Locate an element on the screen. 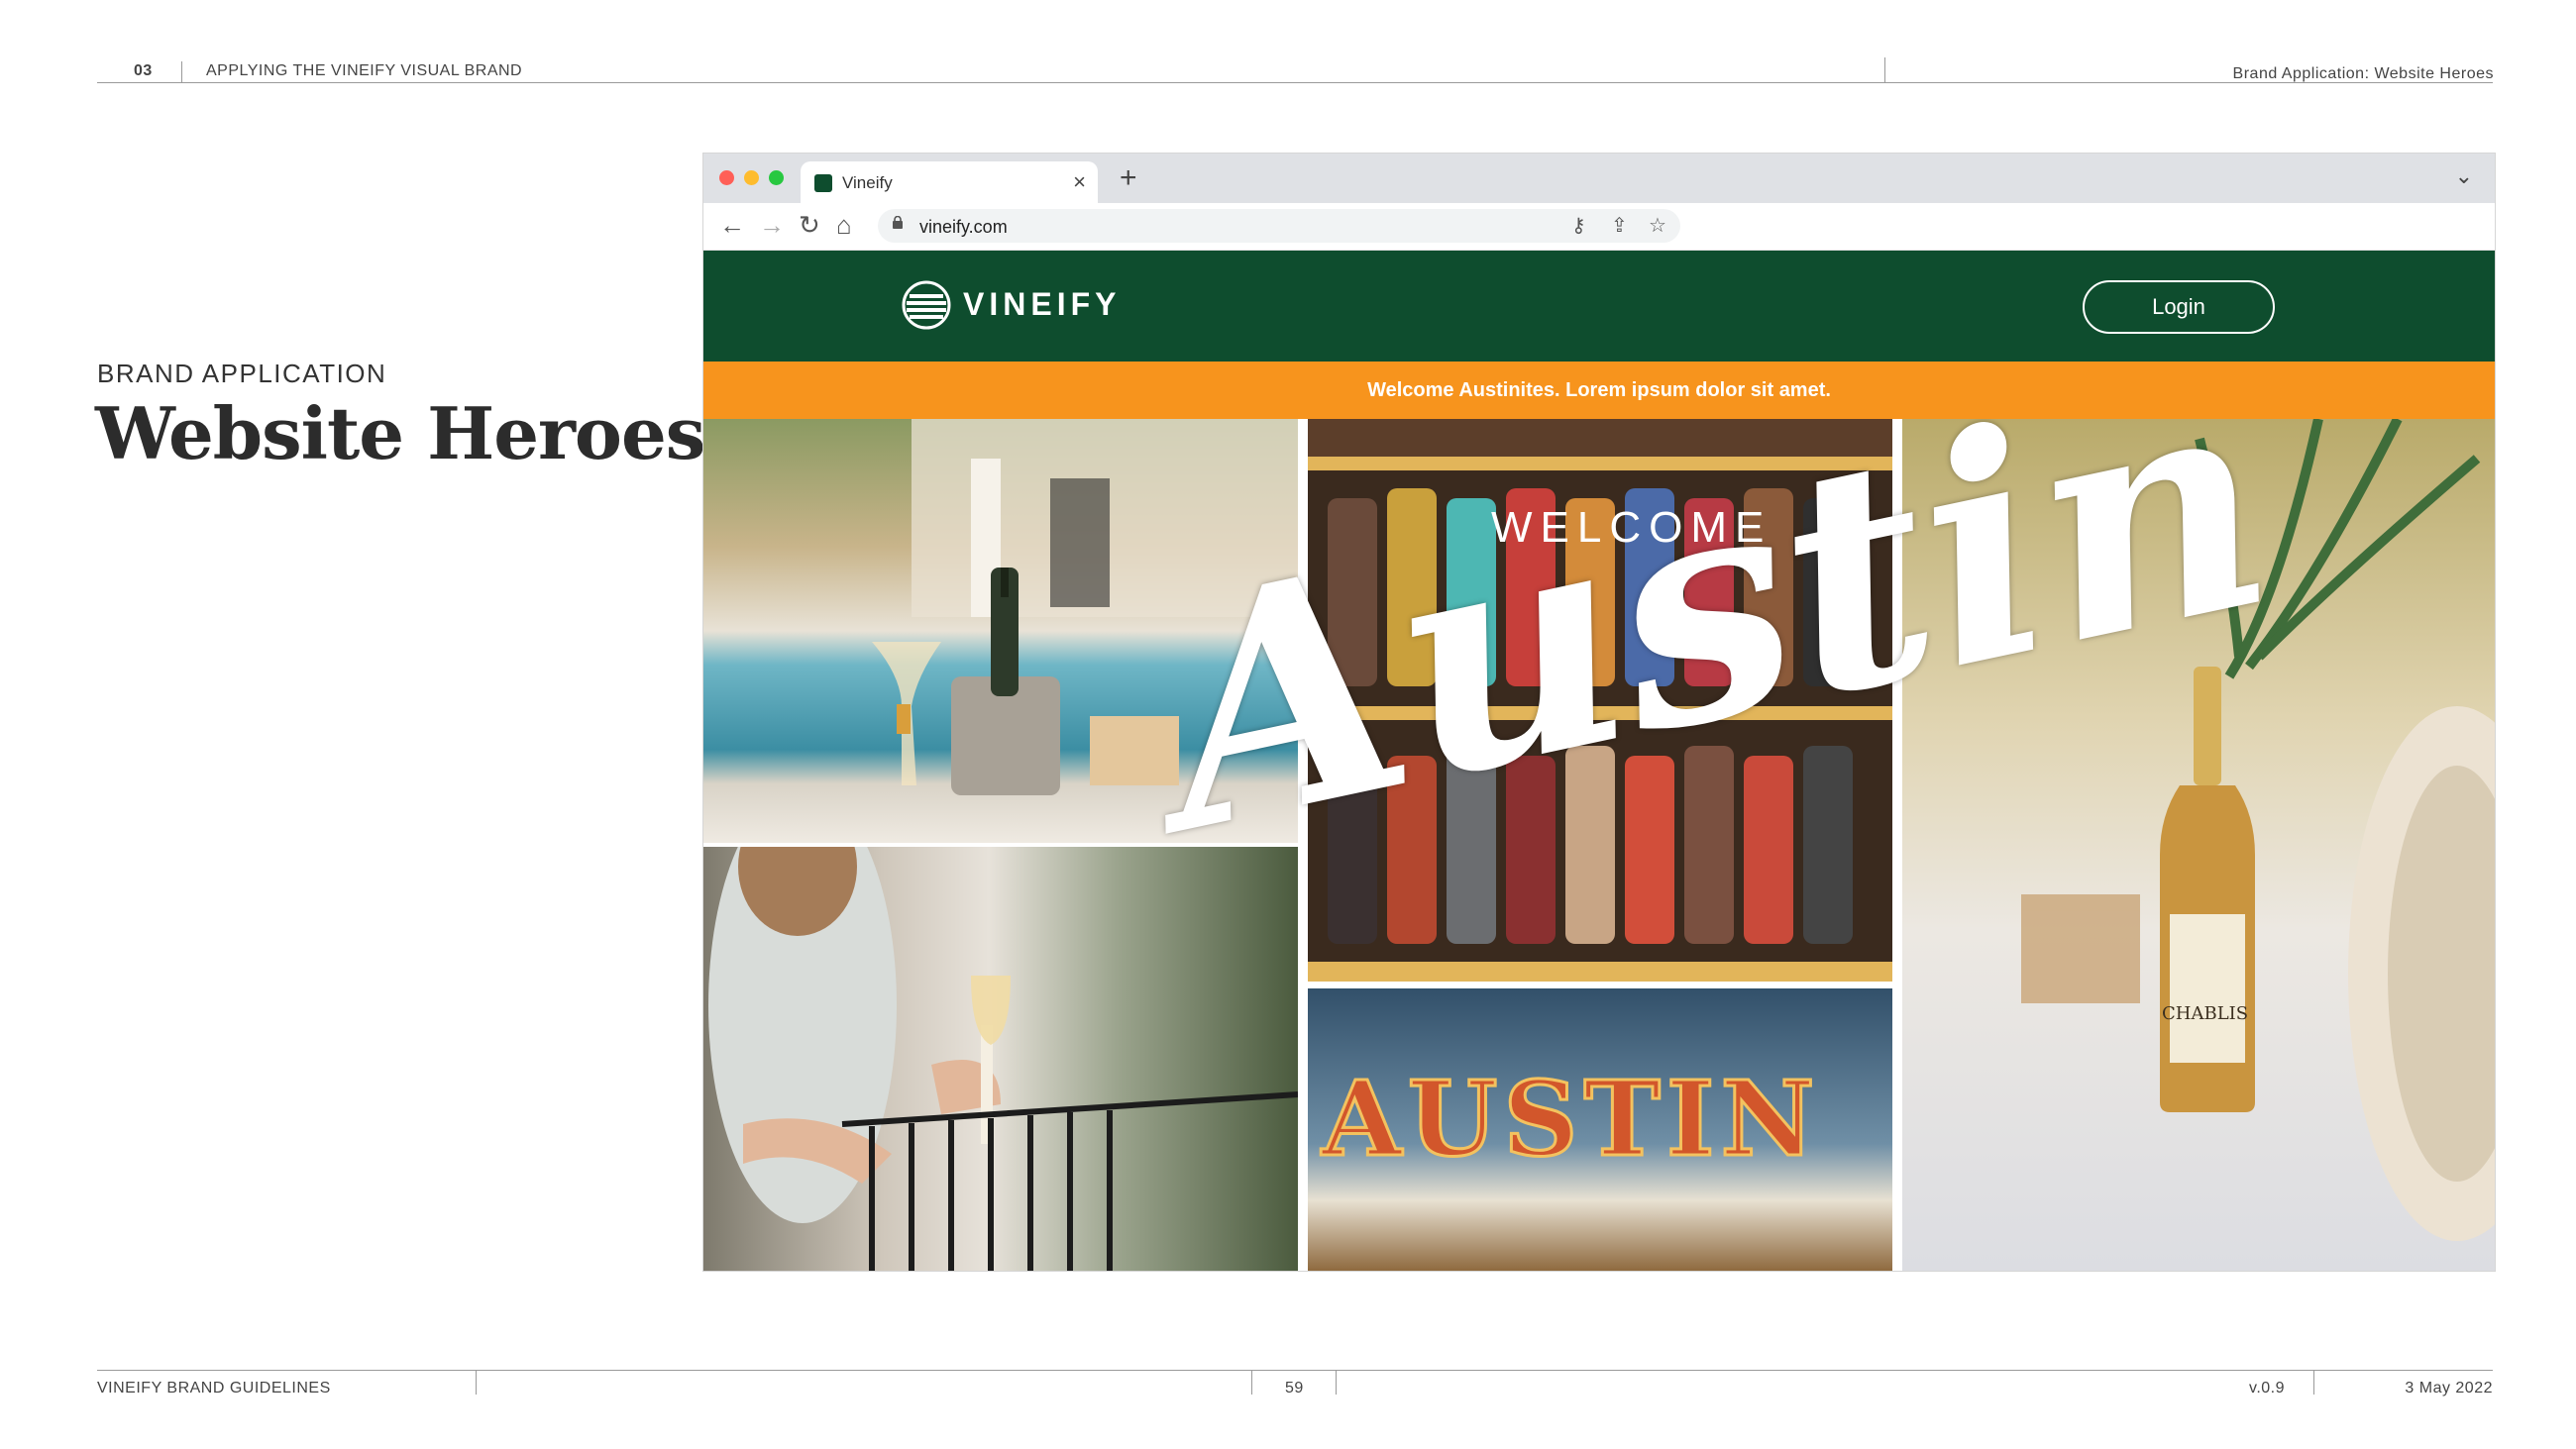 Image resolution: width=2576 pixels, height=1449 pixels. key-icon: ⚷ is located at coordinates (1578, 225).